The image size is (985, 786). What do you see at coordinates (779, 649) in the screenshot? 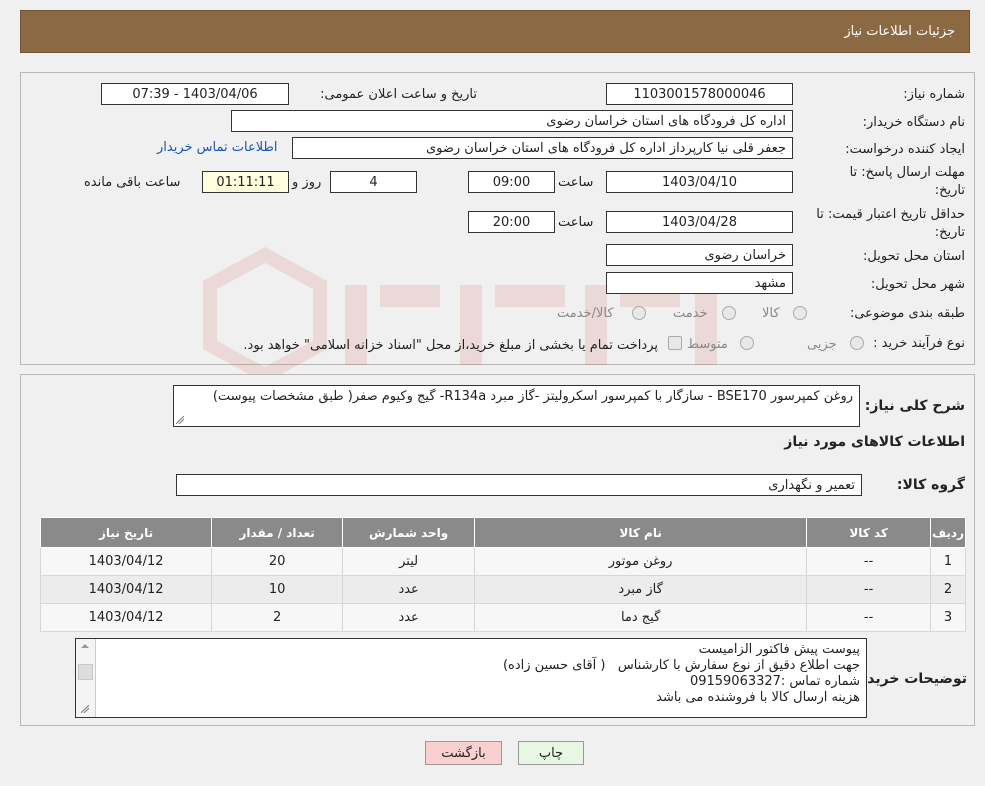
I see `buyer-note-line: پیوست پیش فاکتور الزامیست` at bounding box center [779, 649].